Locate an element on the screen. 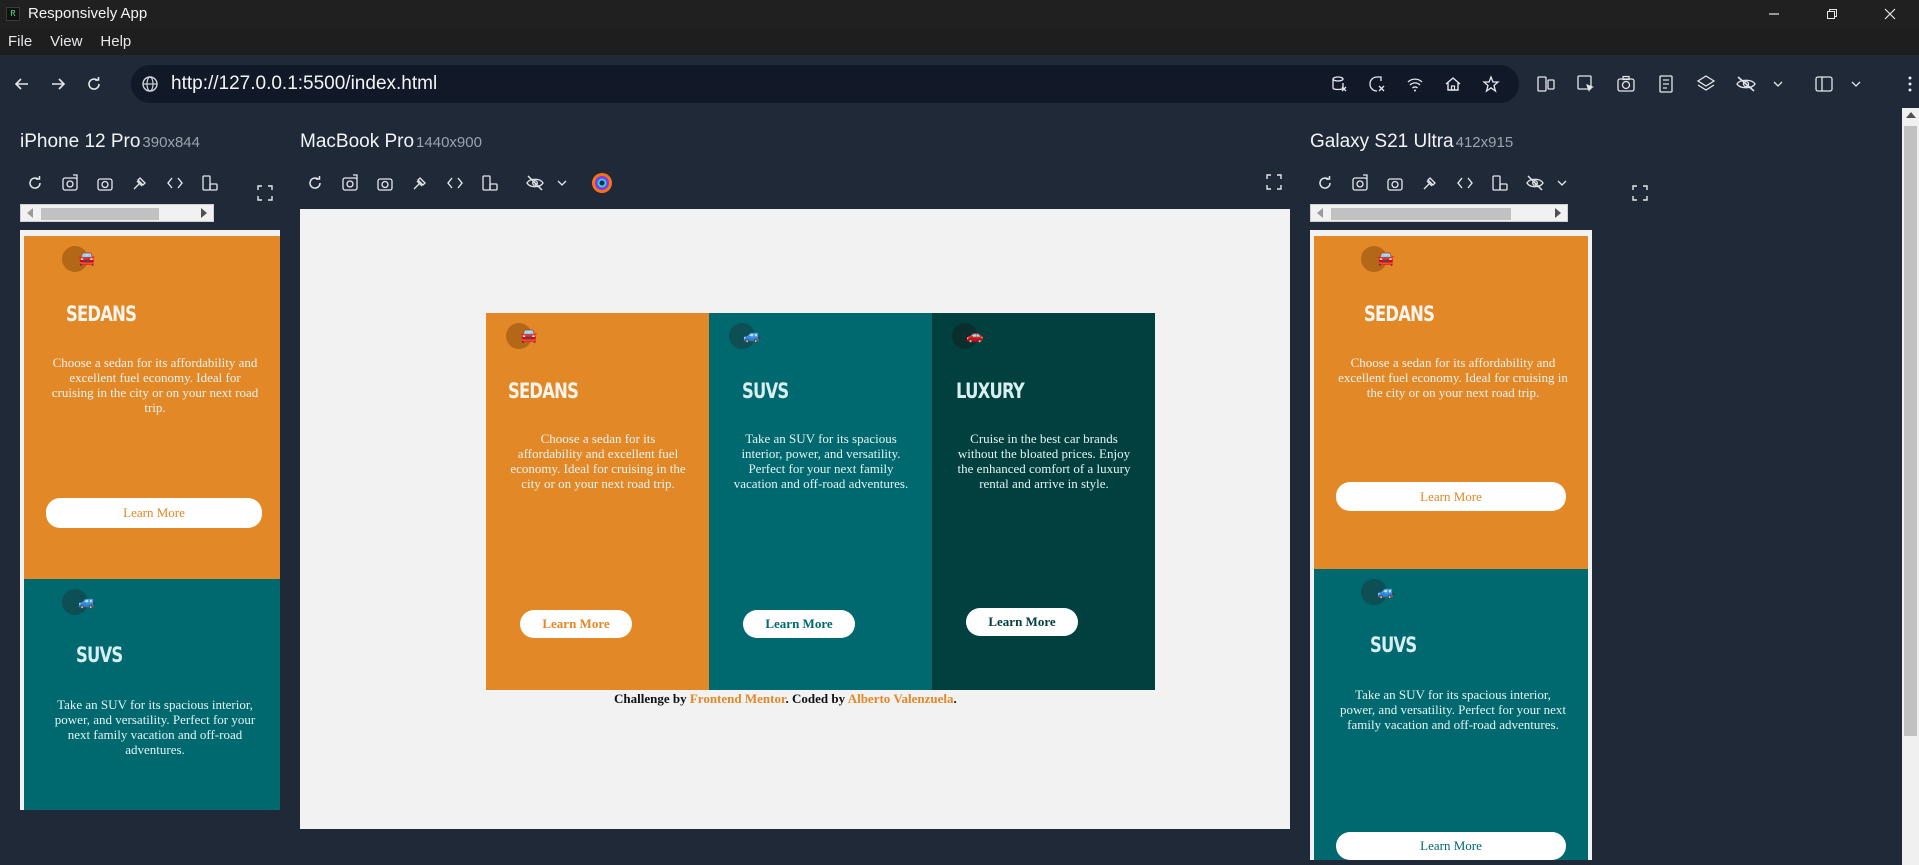 The width and height of the screenshot is (1919, 865). inspect-element-icon is located at coordinates (1586, 84).